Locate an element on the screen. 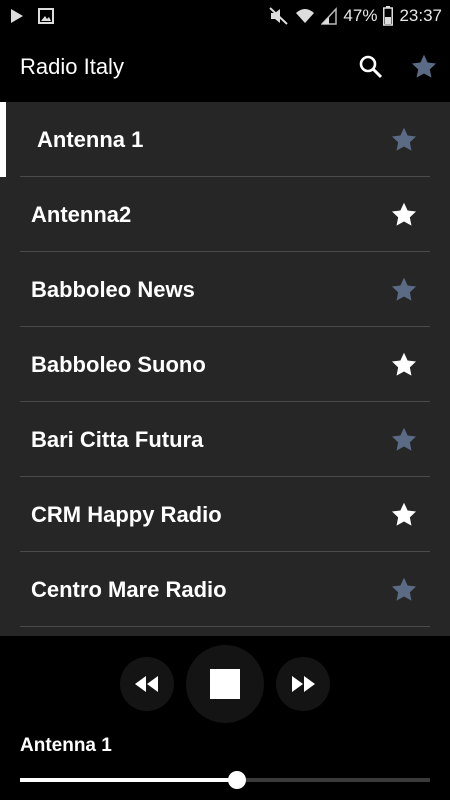 Image resolution: width=450 pixels, height=800 pixels. app-bar: Radio Italy is located at coordinates (225, 67).